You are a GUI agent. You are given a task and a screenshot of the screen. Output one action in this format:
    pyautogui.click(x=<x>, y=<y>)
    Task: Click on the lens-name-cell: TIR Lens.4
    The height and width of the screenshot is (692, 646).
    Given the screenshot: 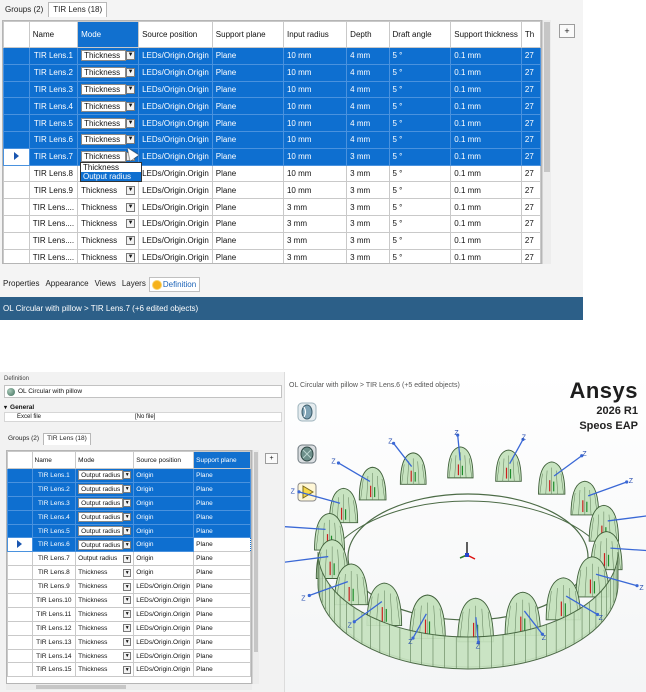 What is the action you would take?
    pyautogui.click(x=53, y=106)
    